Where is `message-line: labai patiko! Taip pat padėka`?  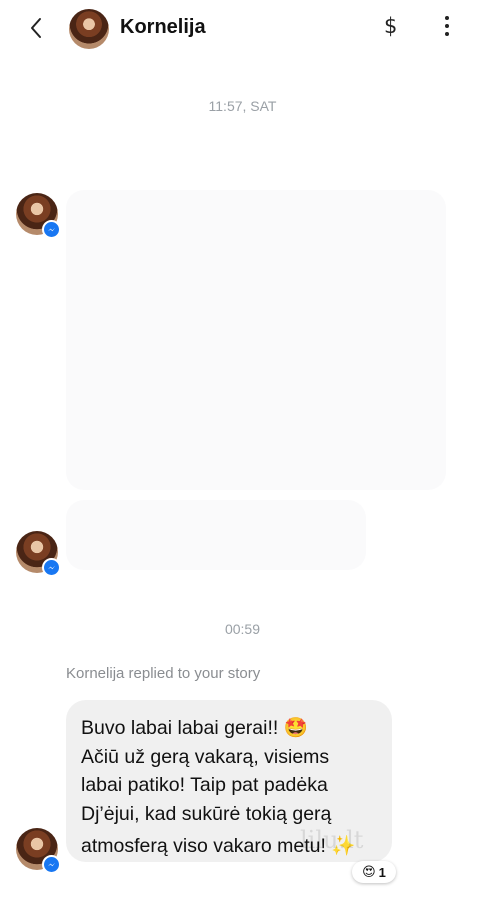 message-line: labai patiko! Taip pat padėka is located at coordinates (204, 785).